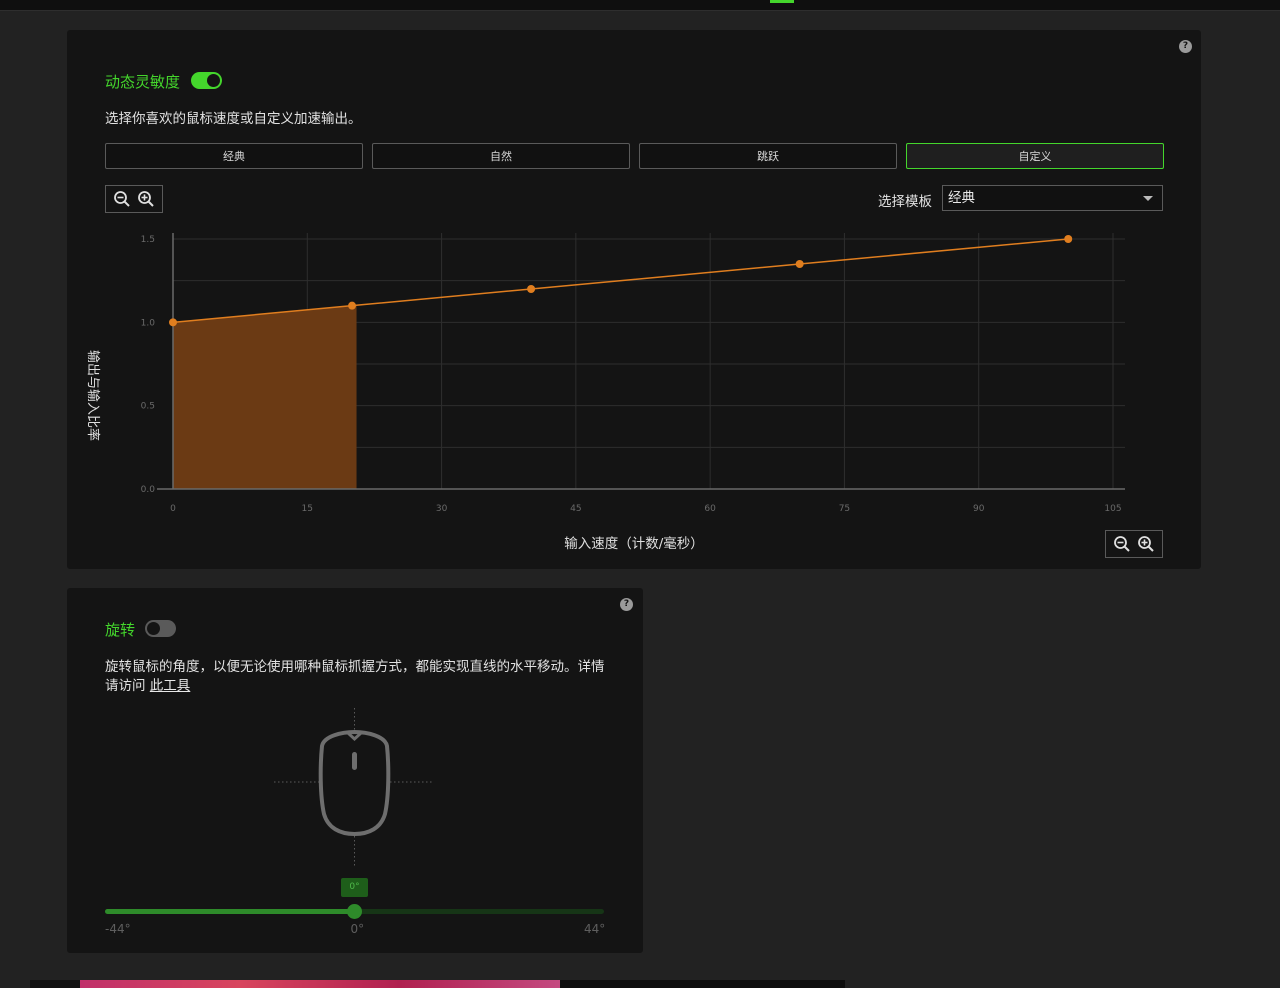 This screenshot has width=1280, height=988. What do you see at coordinates (595, 929) in the screenshot?
I see `slider-max-label: 44°` at bounding box center [595, 929].